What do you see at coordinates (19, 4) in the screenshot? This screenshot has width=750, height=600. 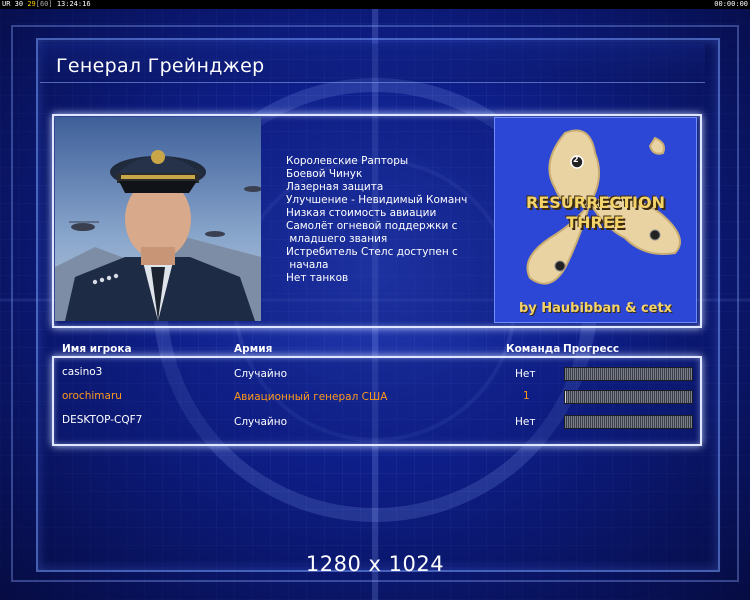 I see `status-value: 30` at bounding box center [19, 4].